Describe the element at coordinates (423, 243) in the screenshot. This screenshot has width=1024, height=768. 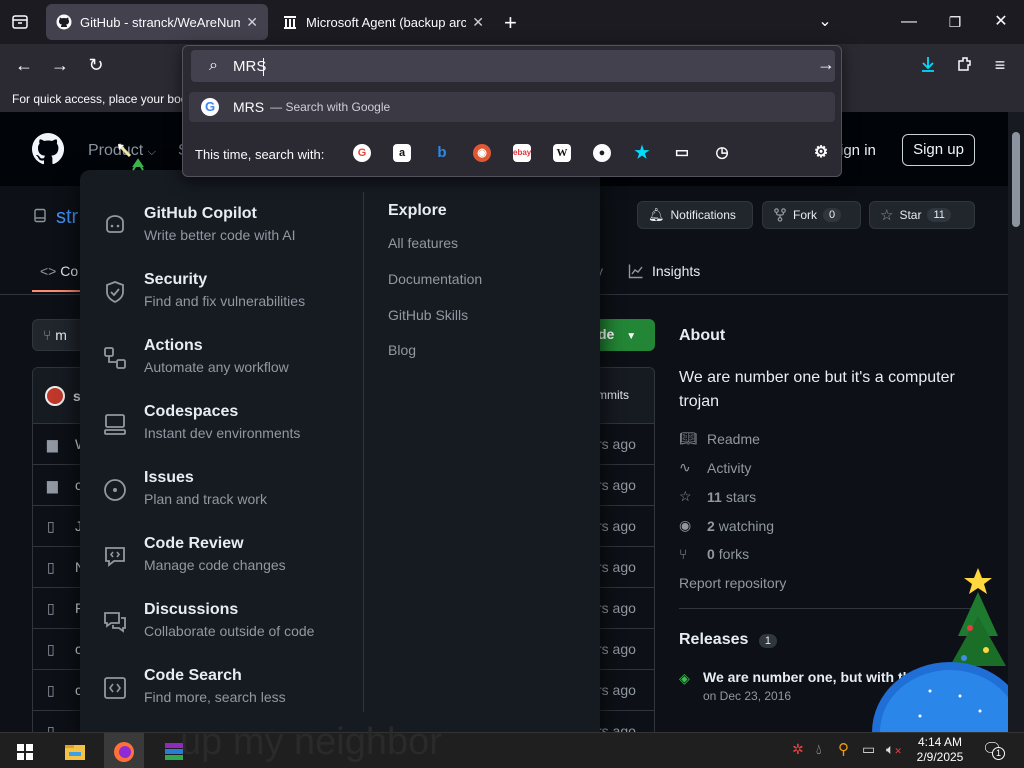
I see `explore-all-features: All features` at that location.